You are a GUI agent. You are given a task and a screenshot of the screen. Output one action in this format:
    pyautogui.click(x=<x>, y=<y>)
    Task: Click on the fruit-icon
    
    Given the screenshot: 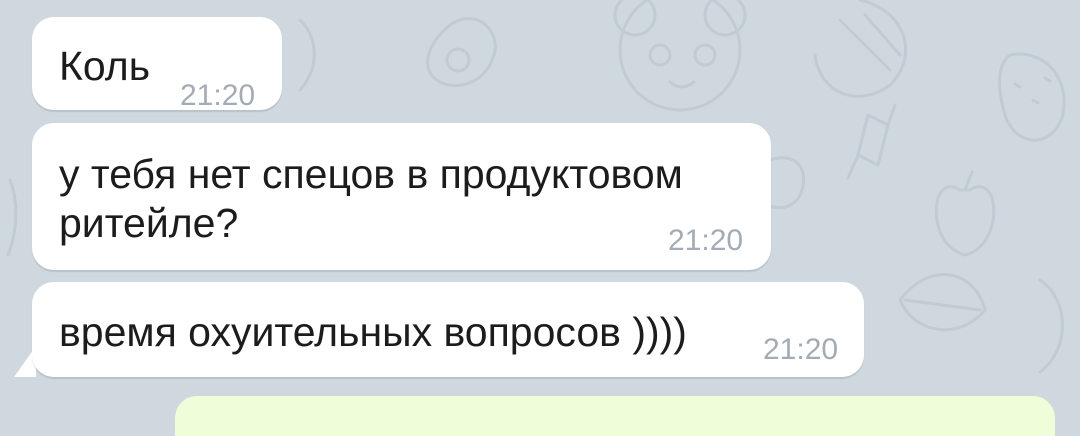 What is the action you would take?
    pyautogui.click(x=860, y=49)
    